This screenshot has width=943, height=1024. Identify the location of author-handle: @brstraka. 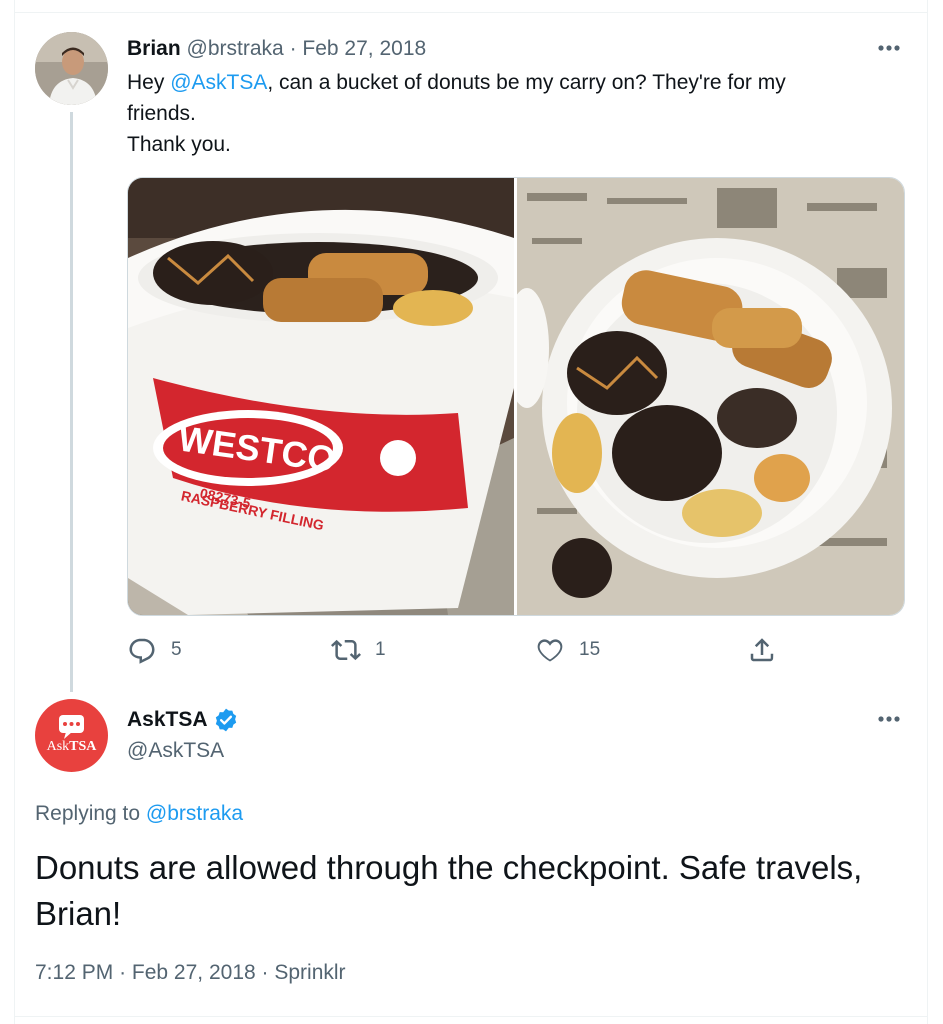
(235, 48).